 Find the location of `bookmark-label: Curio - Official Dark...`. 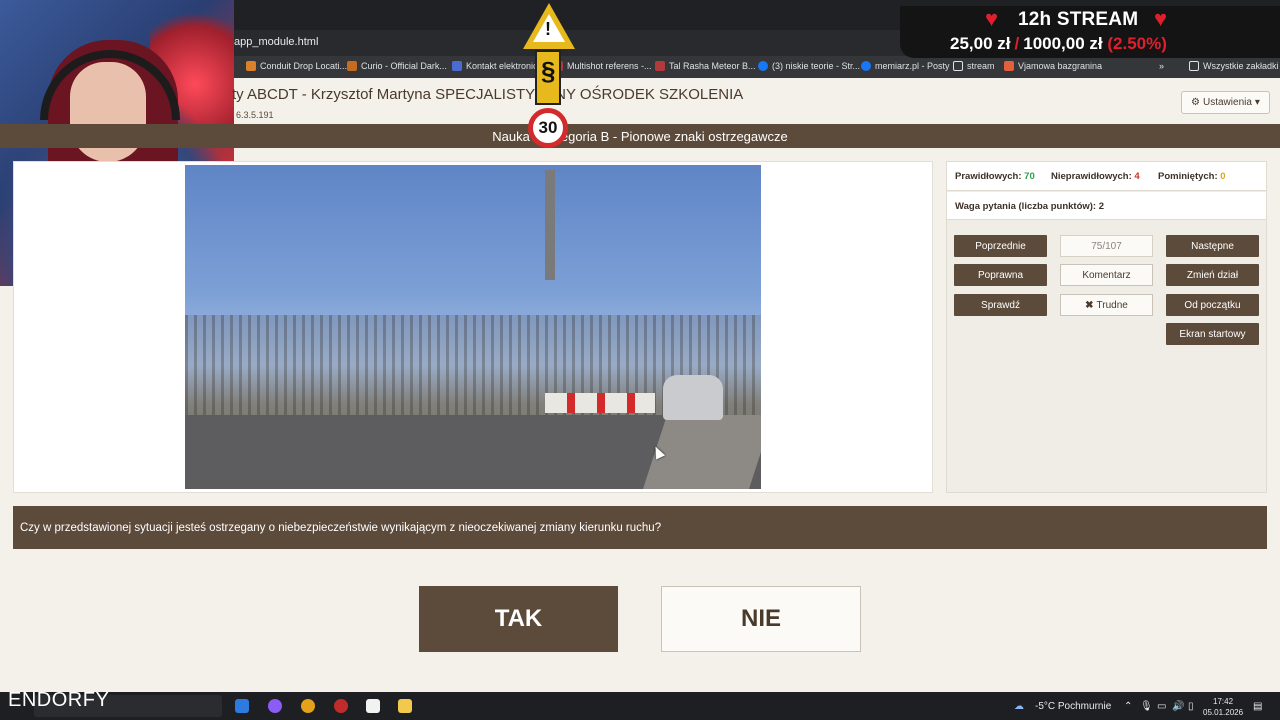

bookmark-label: Curio - Official Dark... is located at coordinates (404, 66).